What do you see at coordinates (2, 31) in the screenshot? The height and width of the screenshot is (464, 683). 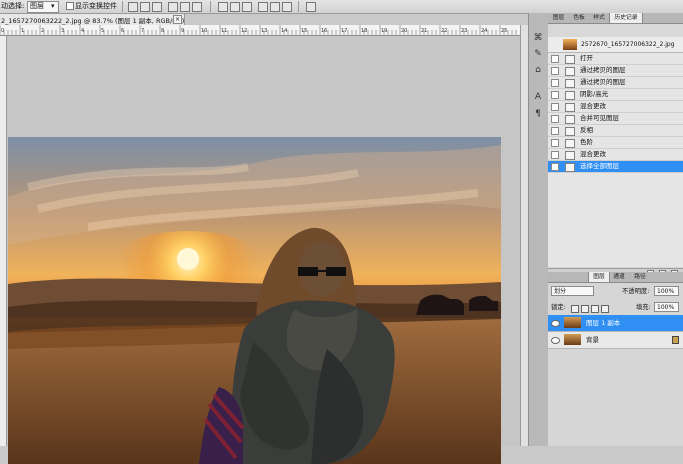 I see `ruler-tick-label: 0` at bounding box center [2, 31].